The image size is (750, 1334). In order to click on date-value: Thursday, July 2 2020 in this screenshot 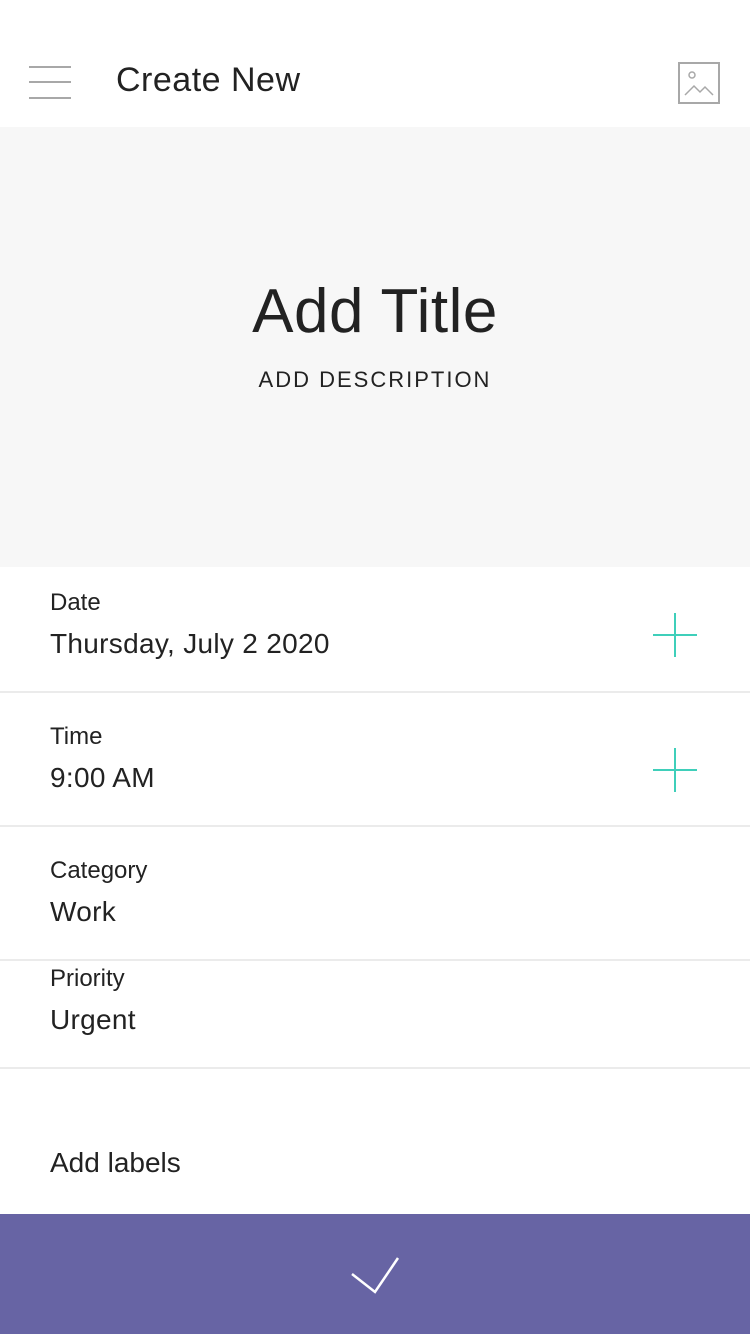, I will do `click(190, 643)`.